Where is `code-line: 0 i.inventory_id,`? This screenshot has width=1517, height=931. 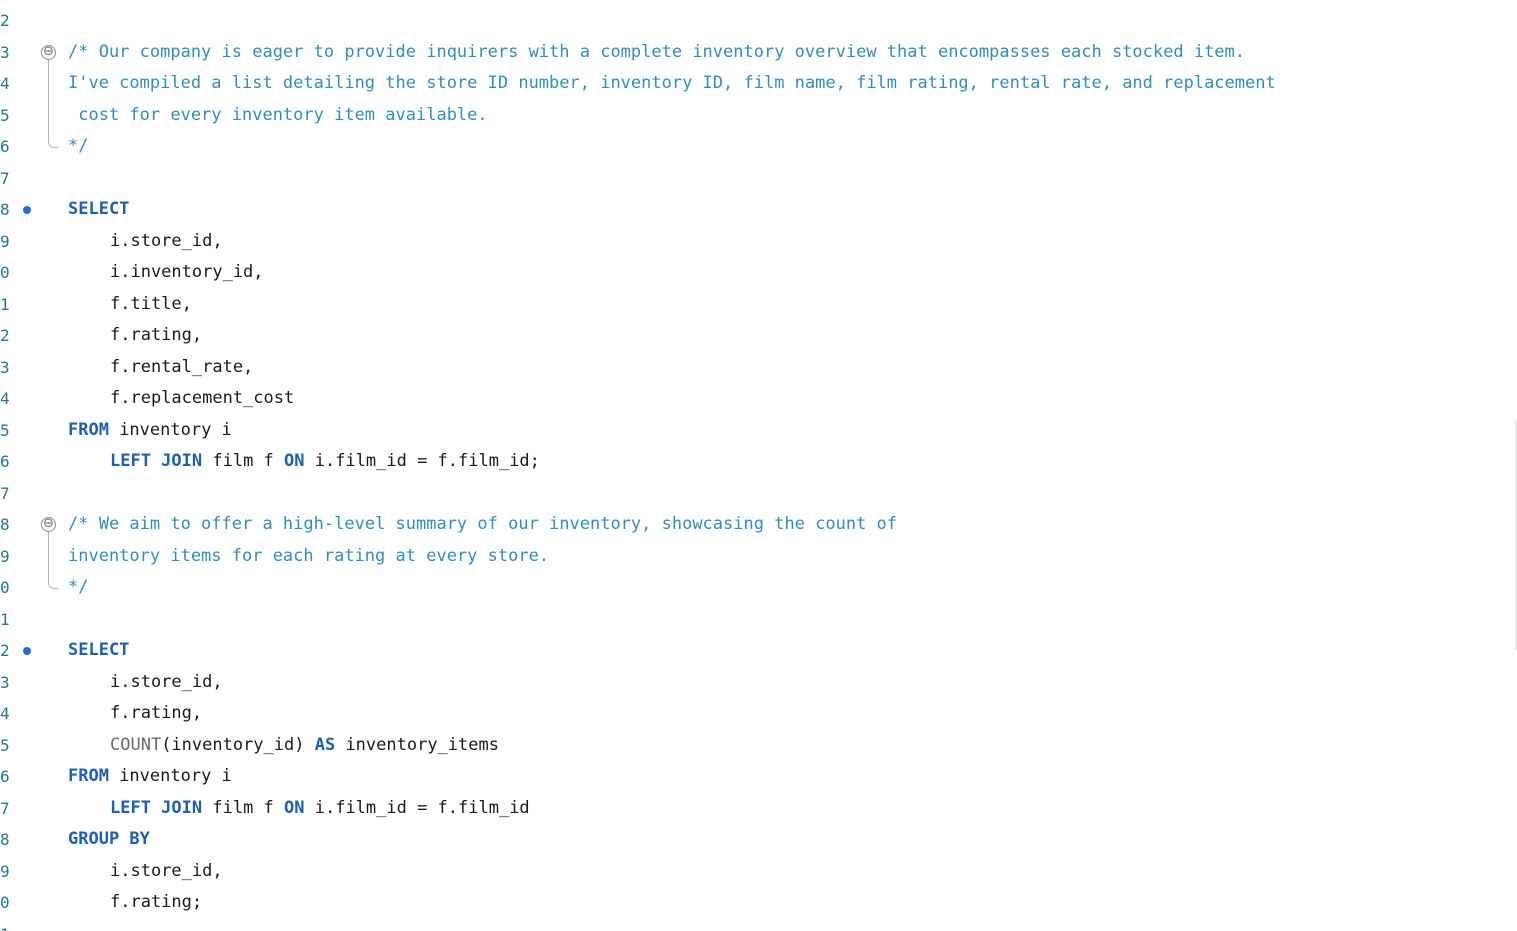
code-line: 0 i.inventory_id, is located at coordinates (758, 273).